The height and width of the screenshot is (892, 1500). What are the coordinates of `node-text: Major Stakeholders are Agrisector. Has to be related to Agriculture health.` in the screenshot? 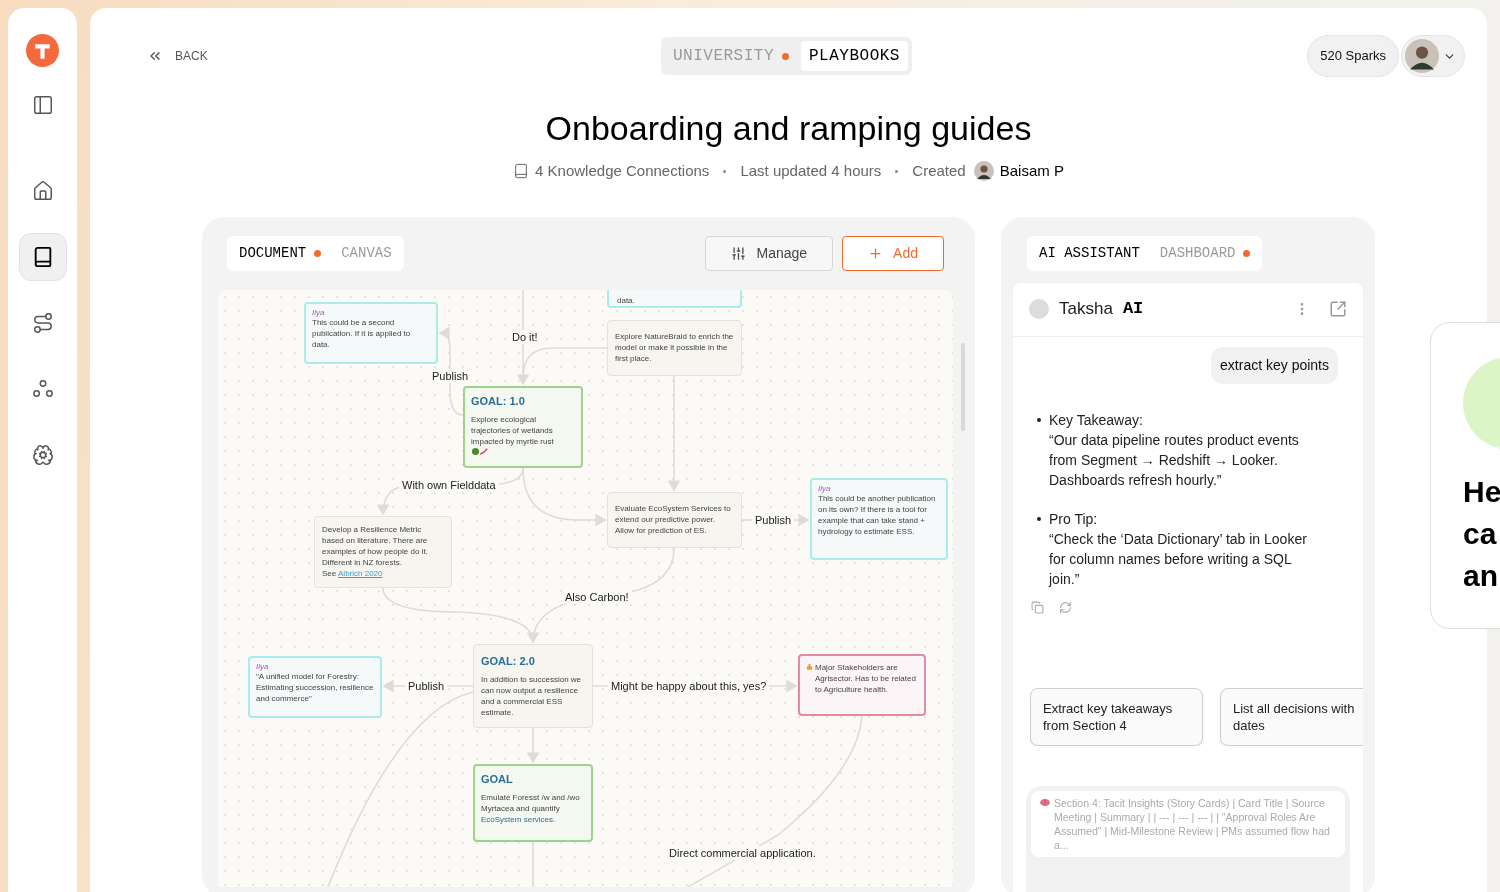 It's located at (866, 678).